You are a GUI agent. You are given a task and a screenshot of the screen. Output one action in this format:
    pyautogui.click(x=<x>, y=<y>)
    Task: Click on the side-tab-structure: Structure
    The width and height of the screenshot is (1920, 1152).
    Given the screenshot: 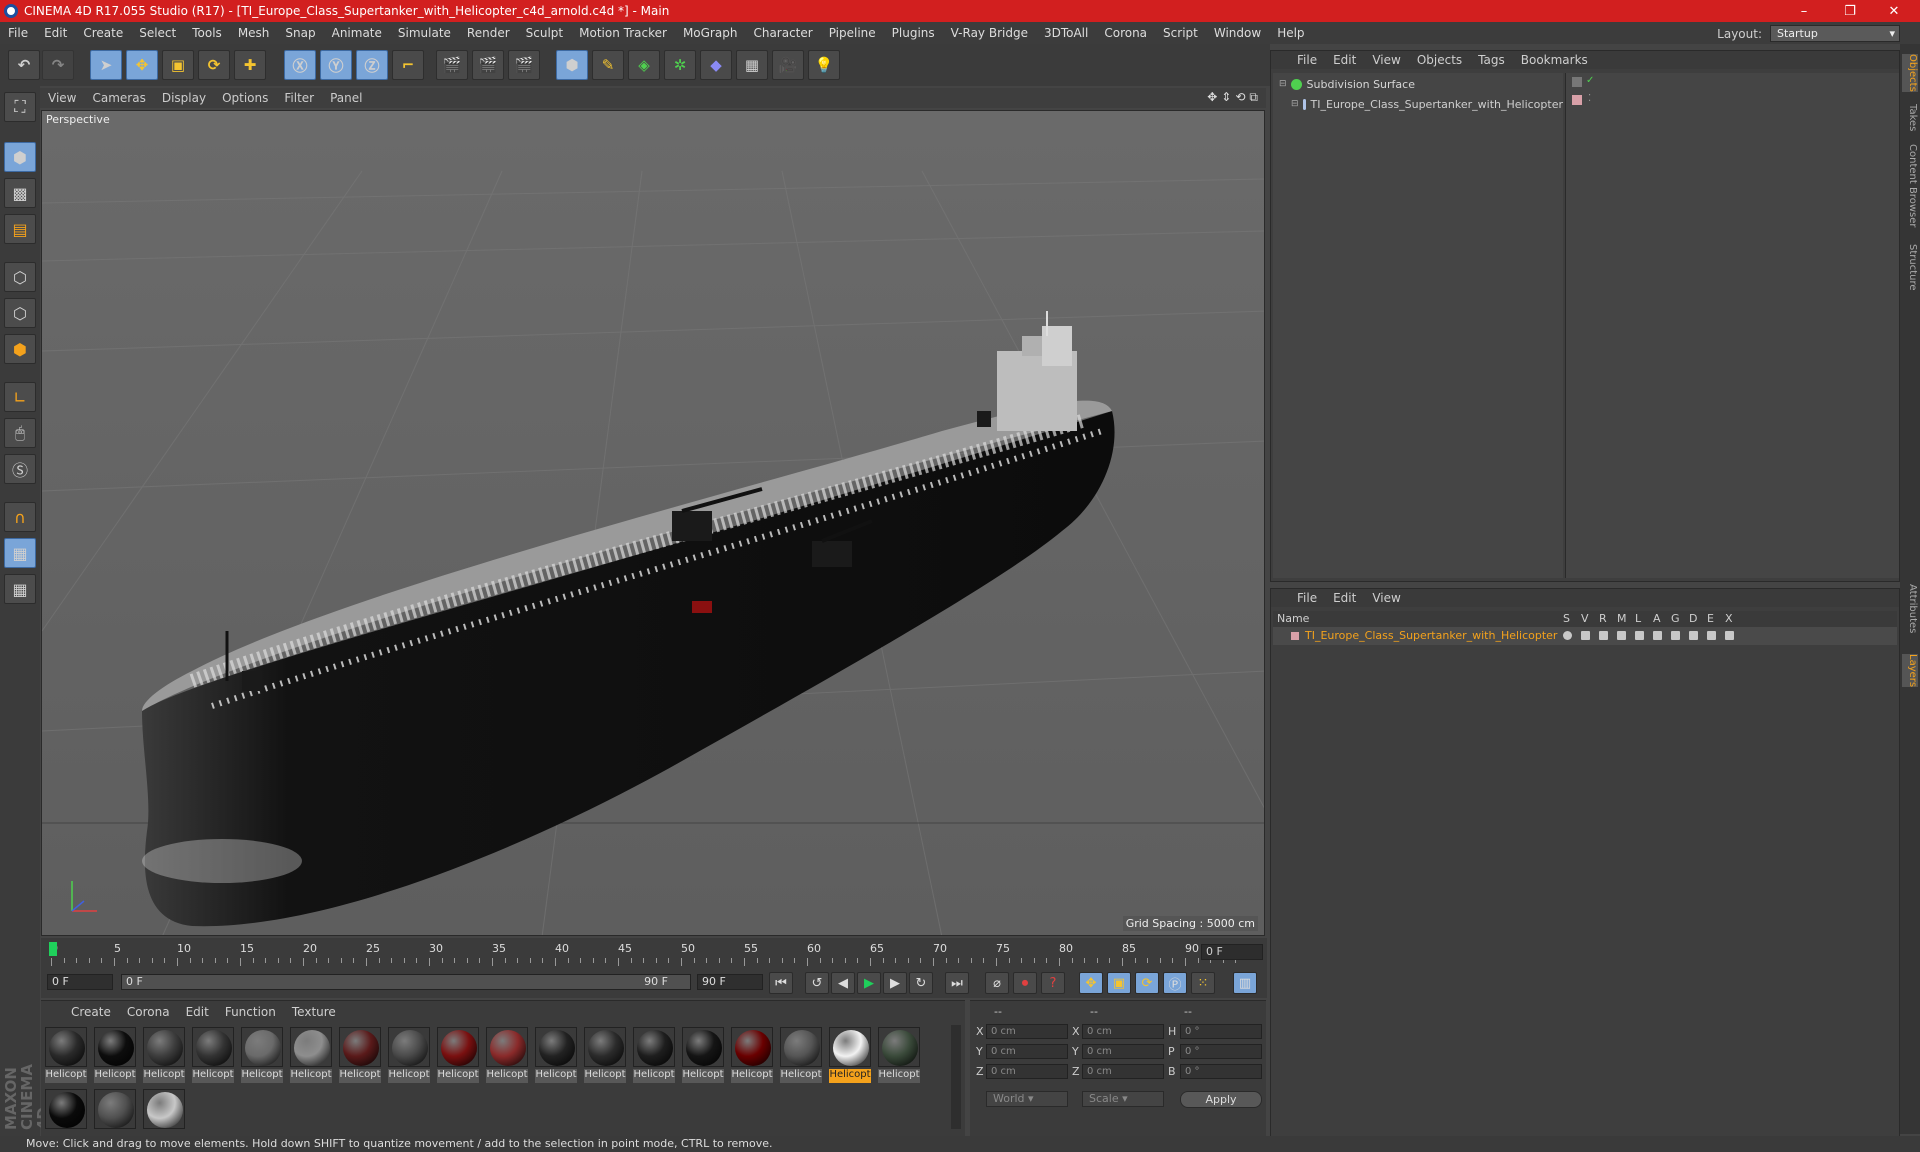 What is the action you would take?
    pyautogui.click(x=1910, y=267)
    